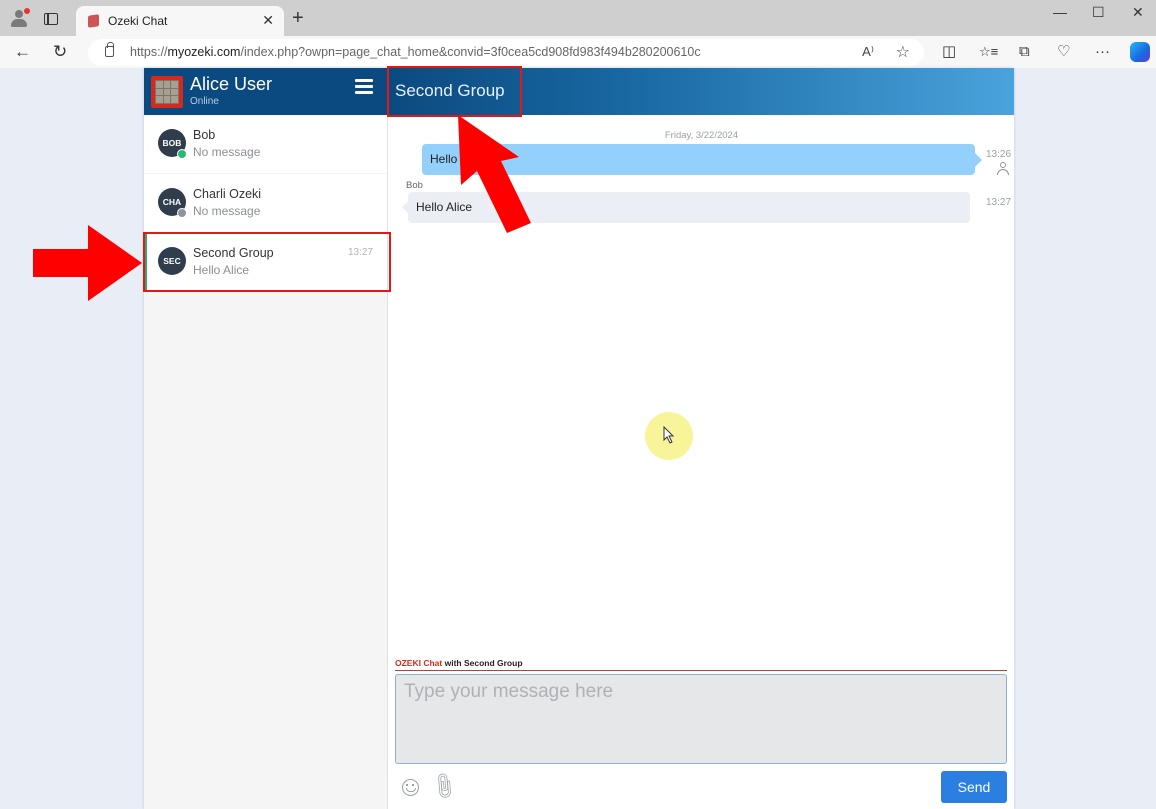 This screenshot has height=809, width=1156. I want to click on send-button: Send, so click(974, 787).